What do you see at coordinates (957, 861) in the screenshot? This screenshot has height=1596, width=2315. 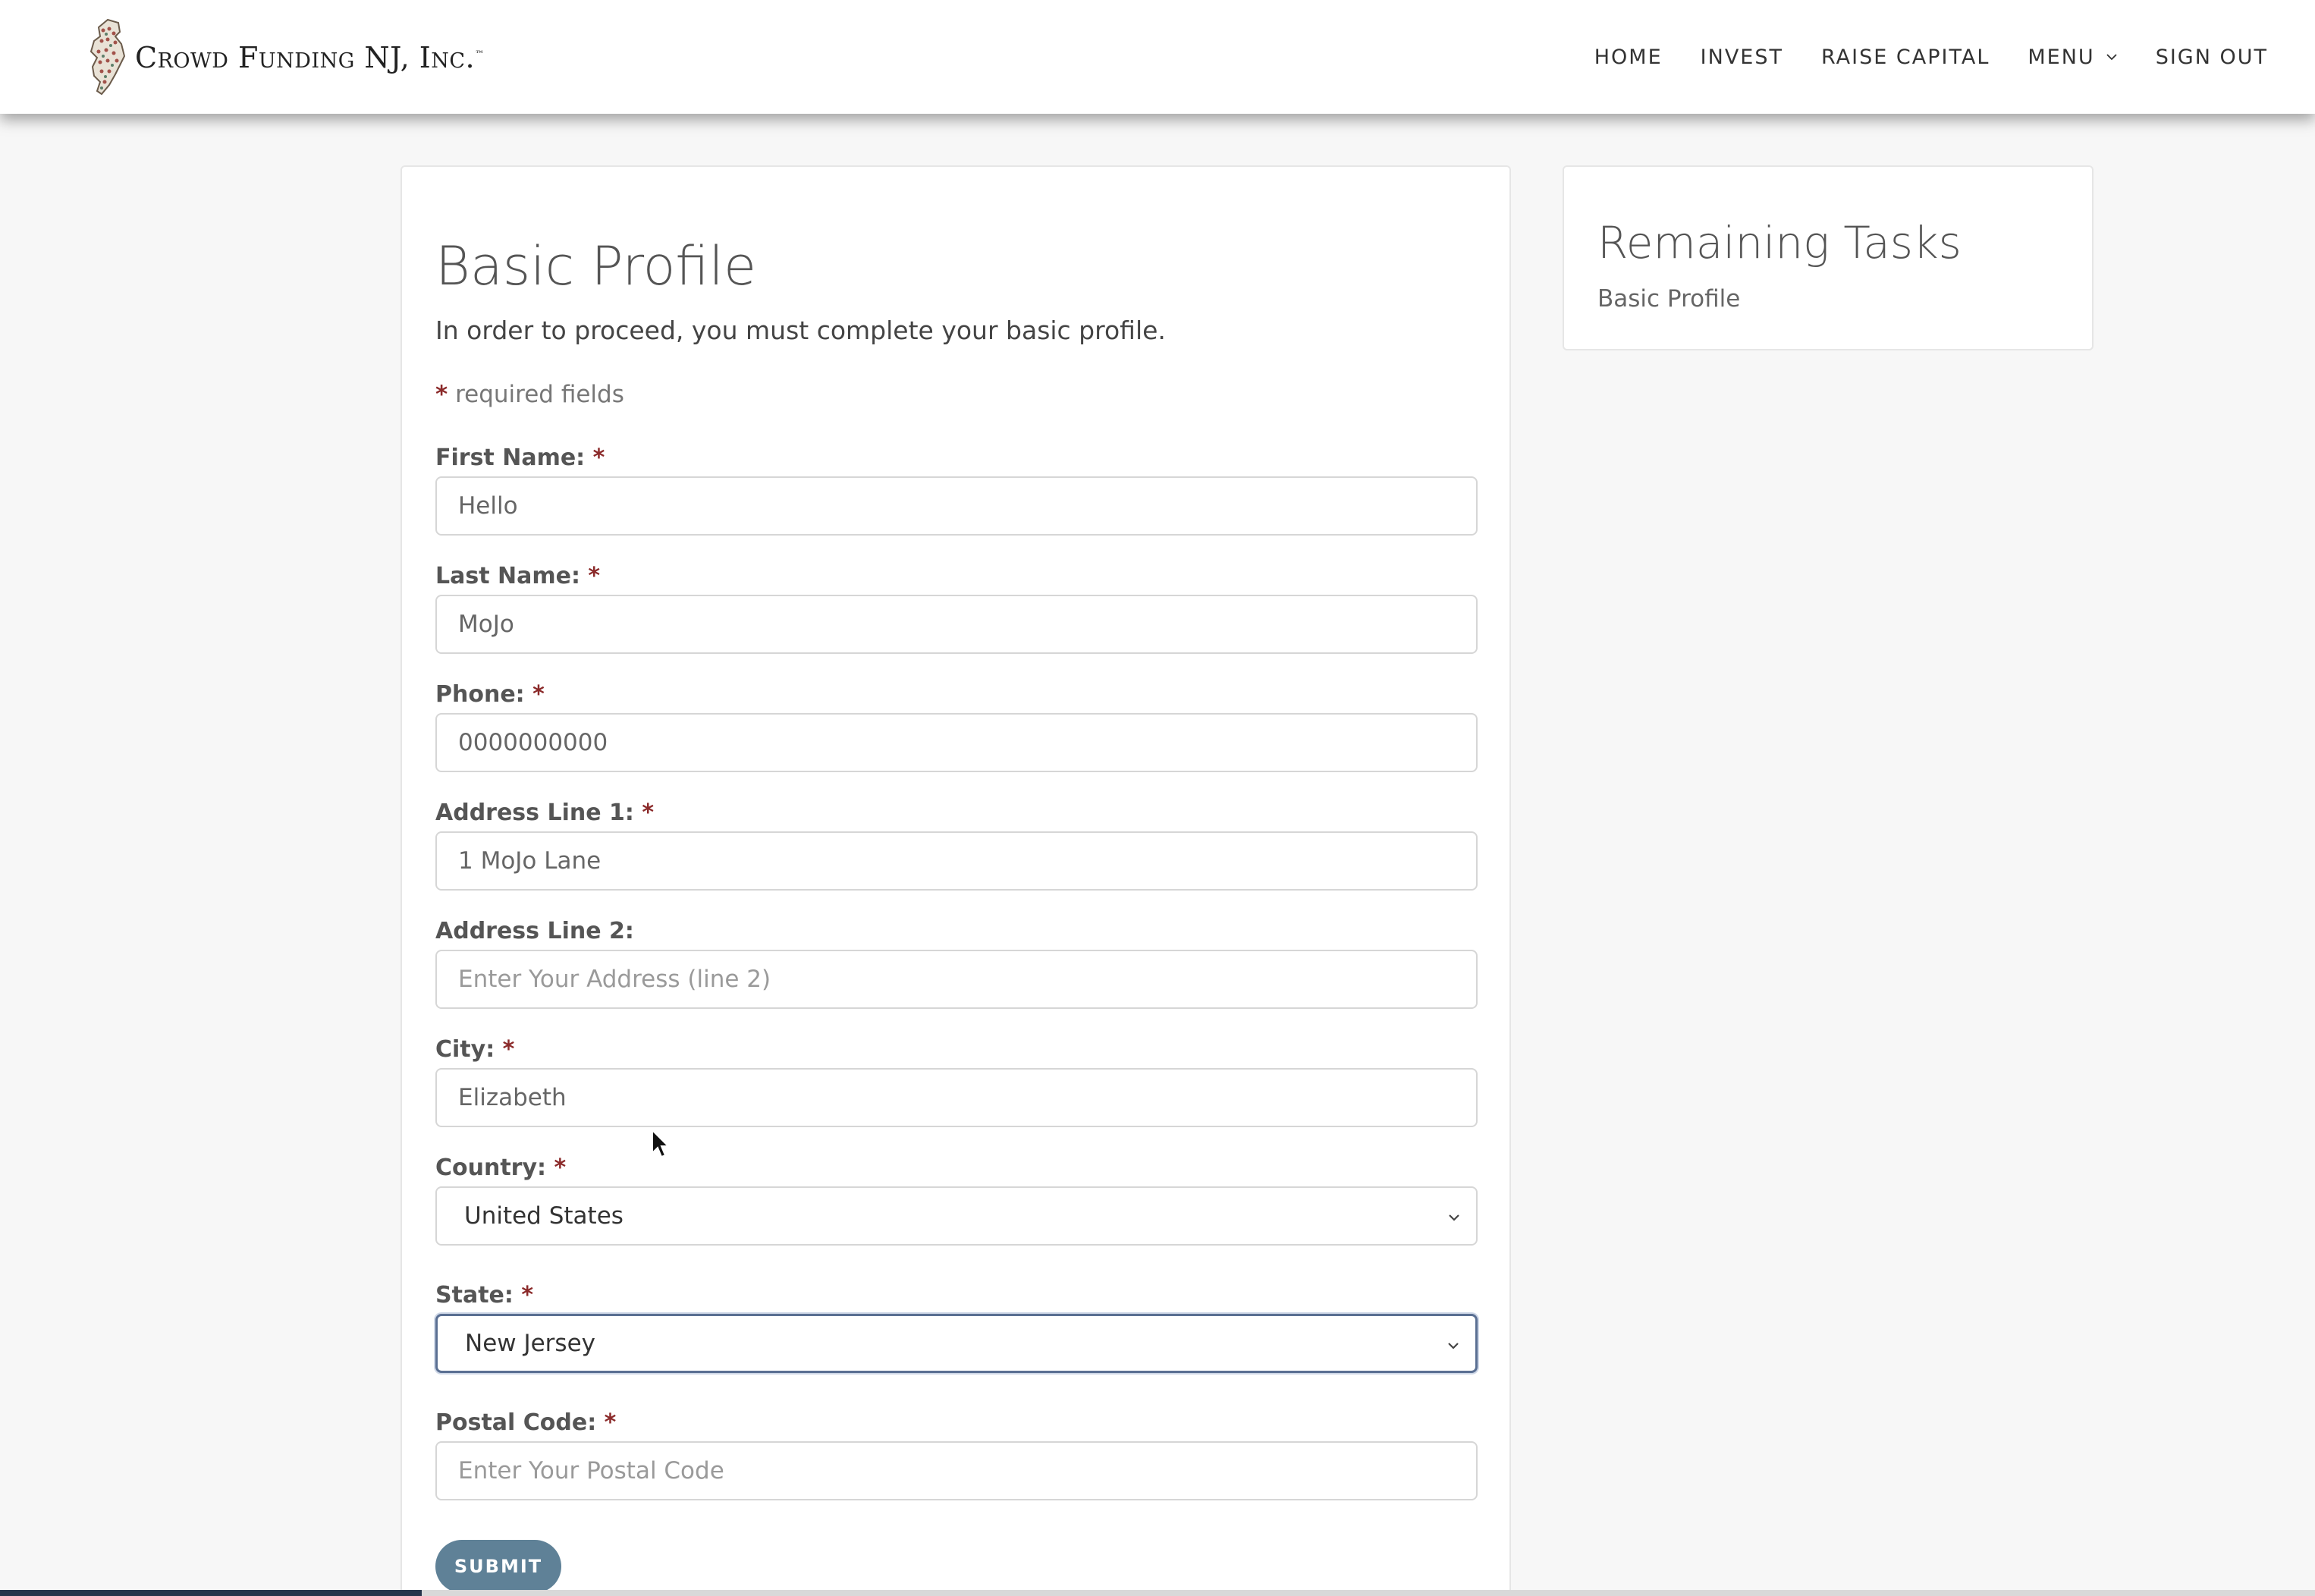 I see `address-line-1-input` at bounding box center [957, 861].